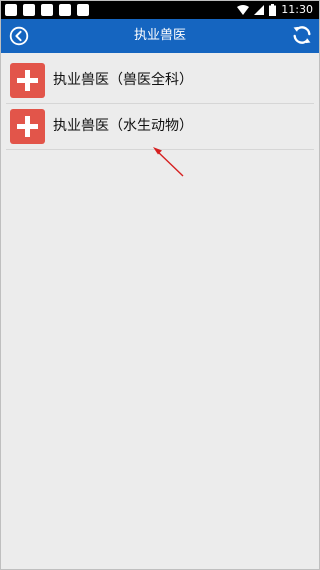 The height and width of the screenshot is (570, 320). Describe the element at coordinates (243, 10) in the screenshot. I see `wifi-icon` at that location.